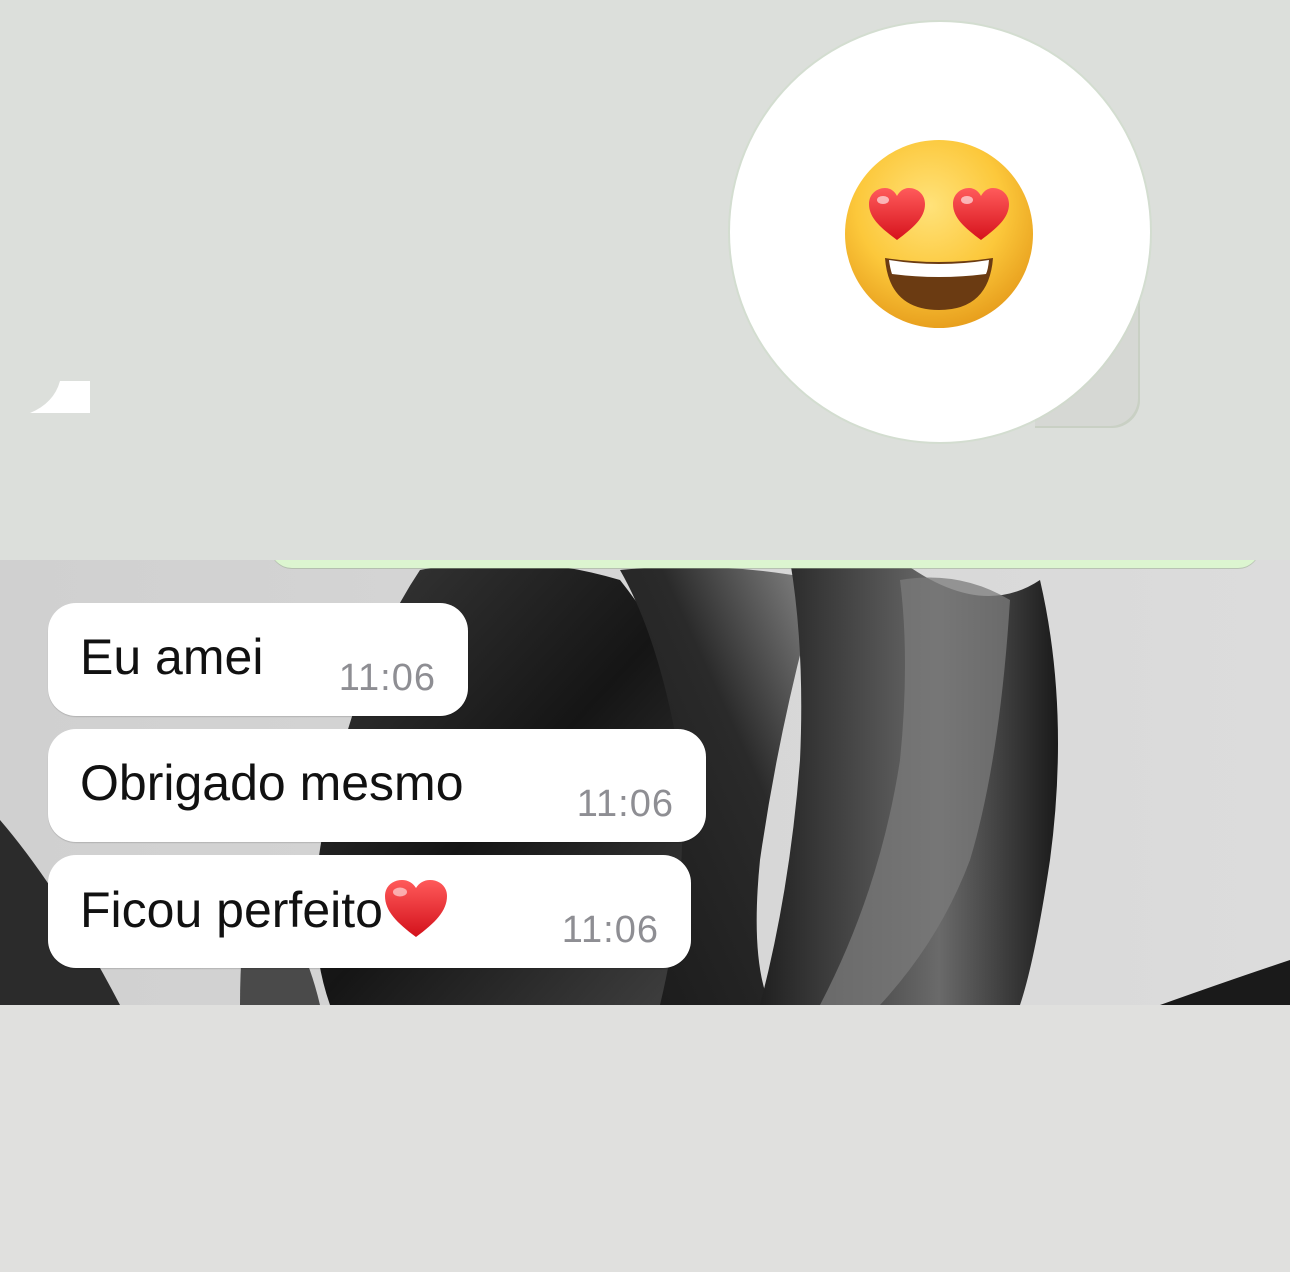  Describe the element at coordinates (272, 783) in the screenshot. I see `message-text: Obrigado mesmo` at that location.